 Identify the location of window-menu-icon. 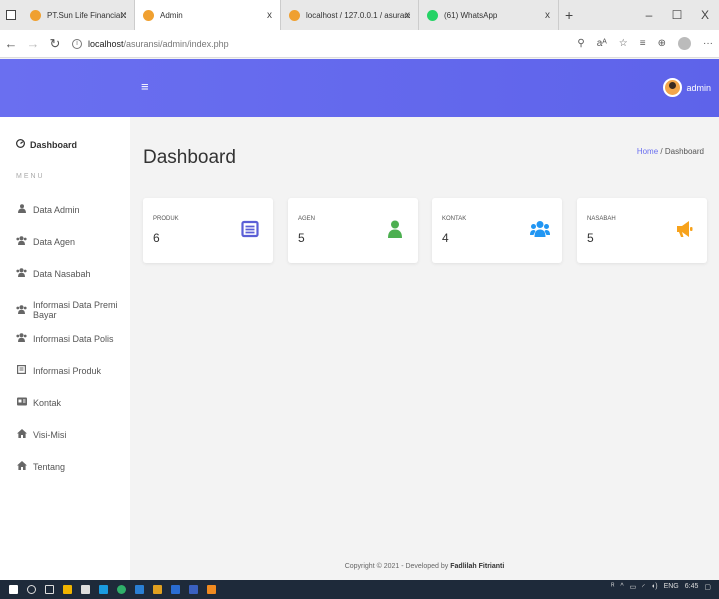
(11, 15).